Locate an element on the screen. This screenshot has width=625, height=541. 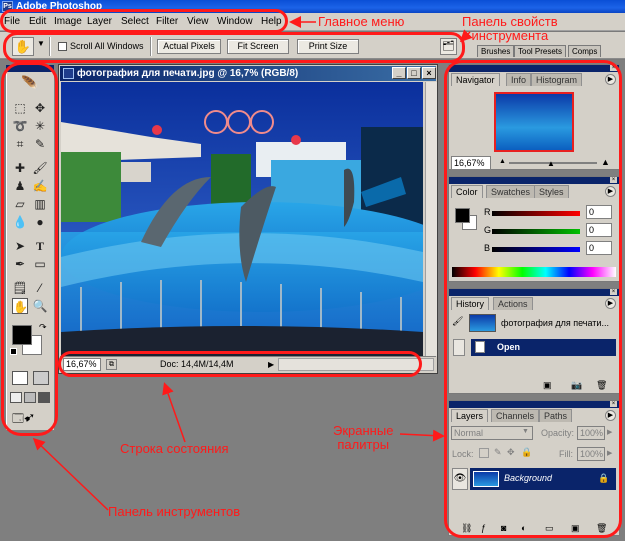
color-foreground-swatch is located at coordinates (462, 215).